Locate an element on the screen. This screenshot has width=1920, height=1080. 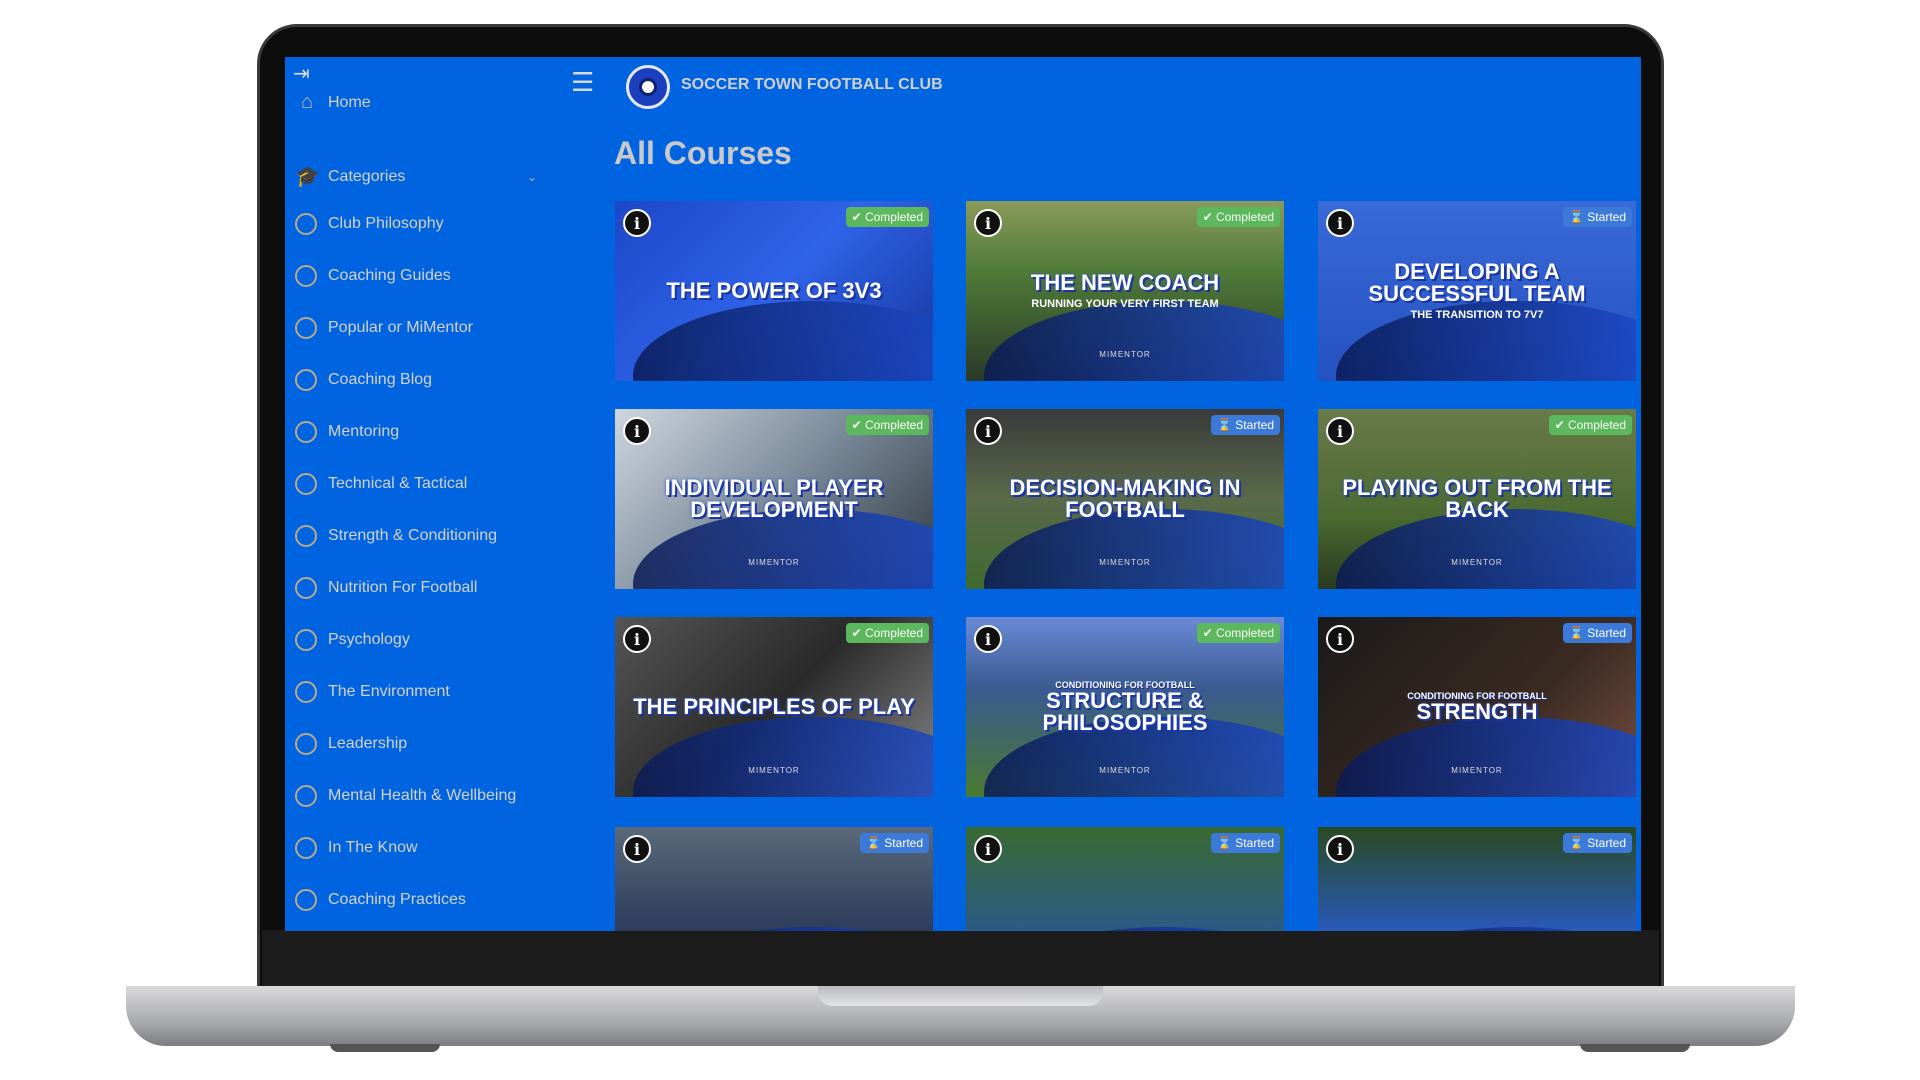
sidebar-item-coaching-guides: Coaching Guides is located at coordinates (373, 276).